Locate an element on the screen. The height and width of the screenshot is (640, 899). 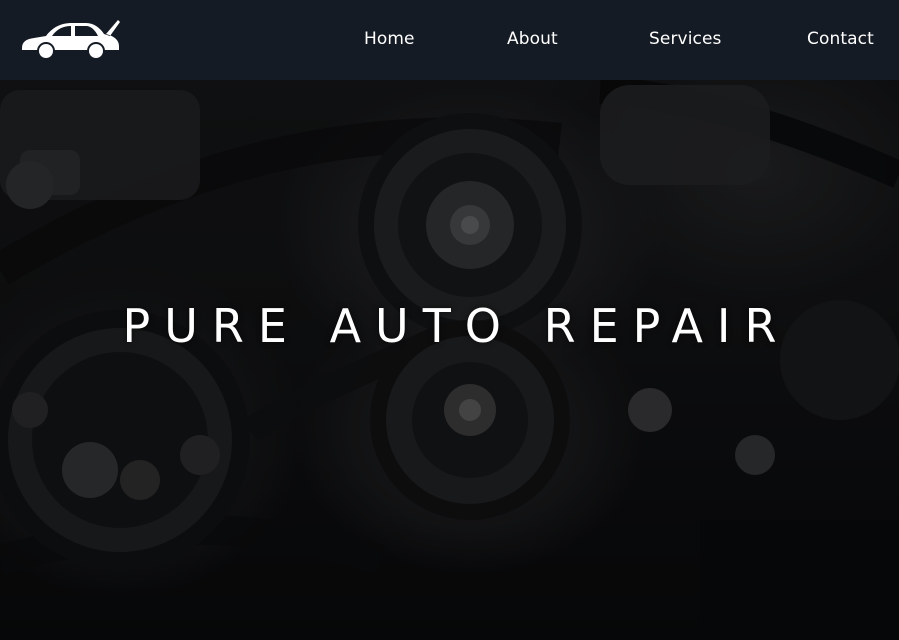
nav-link-contact: Contact is located at coordinates (840, 39).